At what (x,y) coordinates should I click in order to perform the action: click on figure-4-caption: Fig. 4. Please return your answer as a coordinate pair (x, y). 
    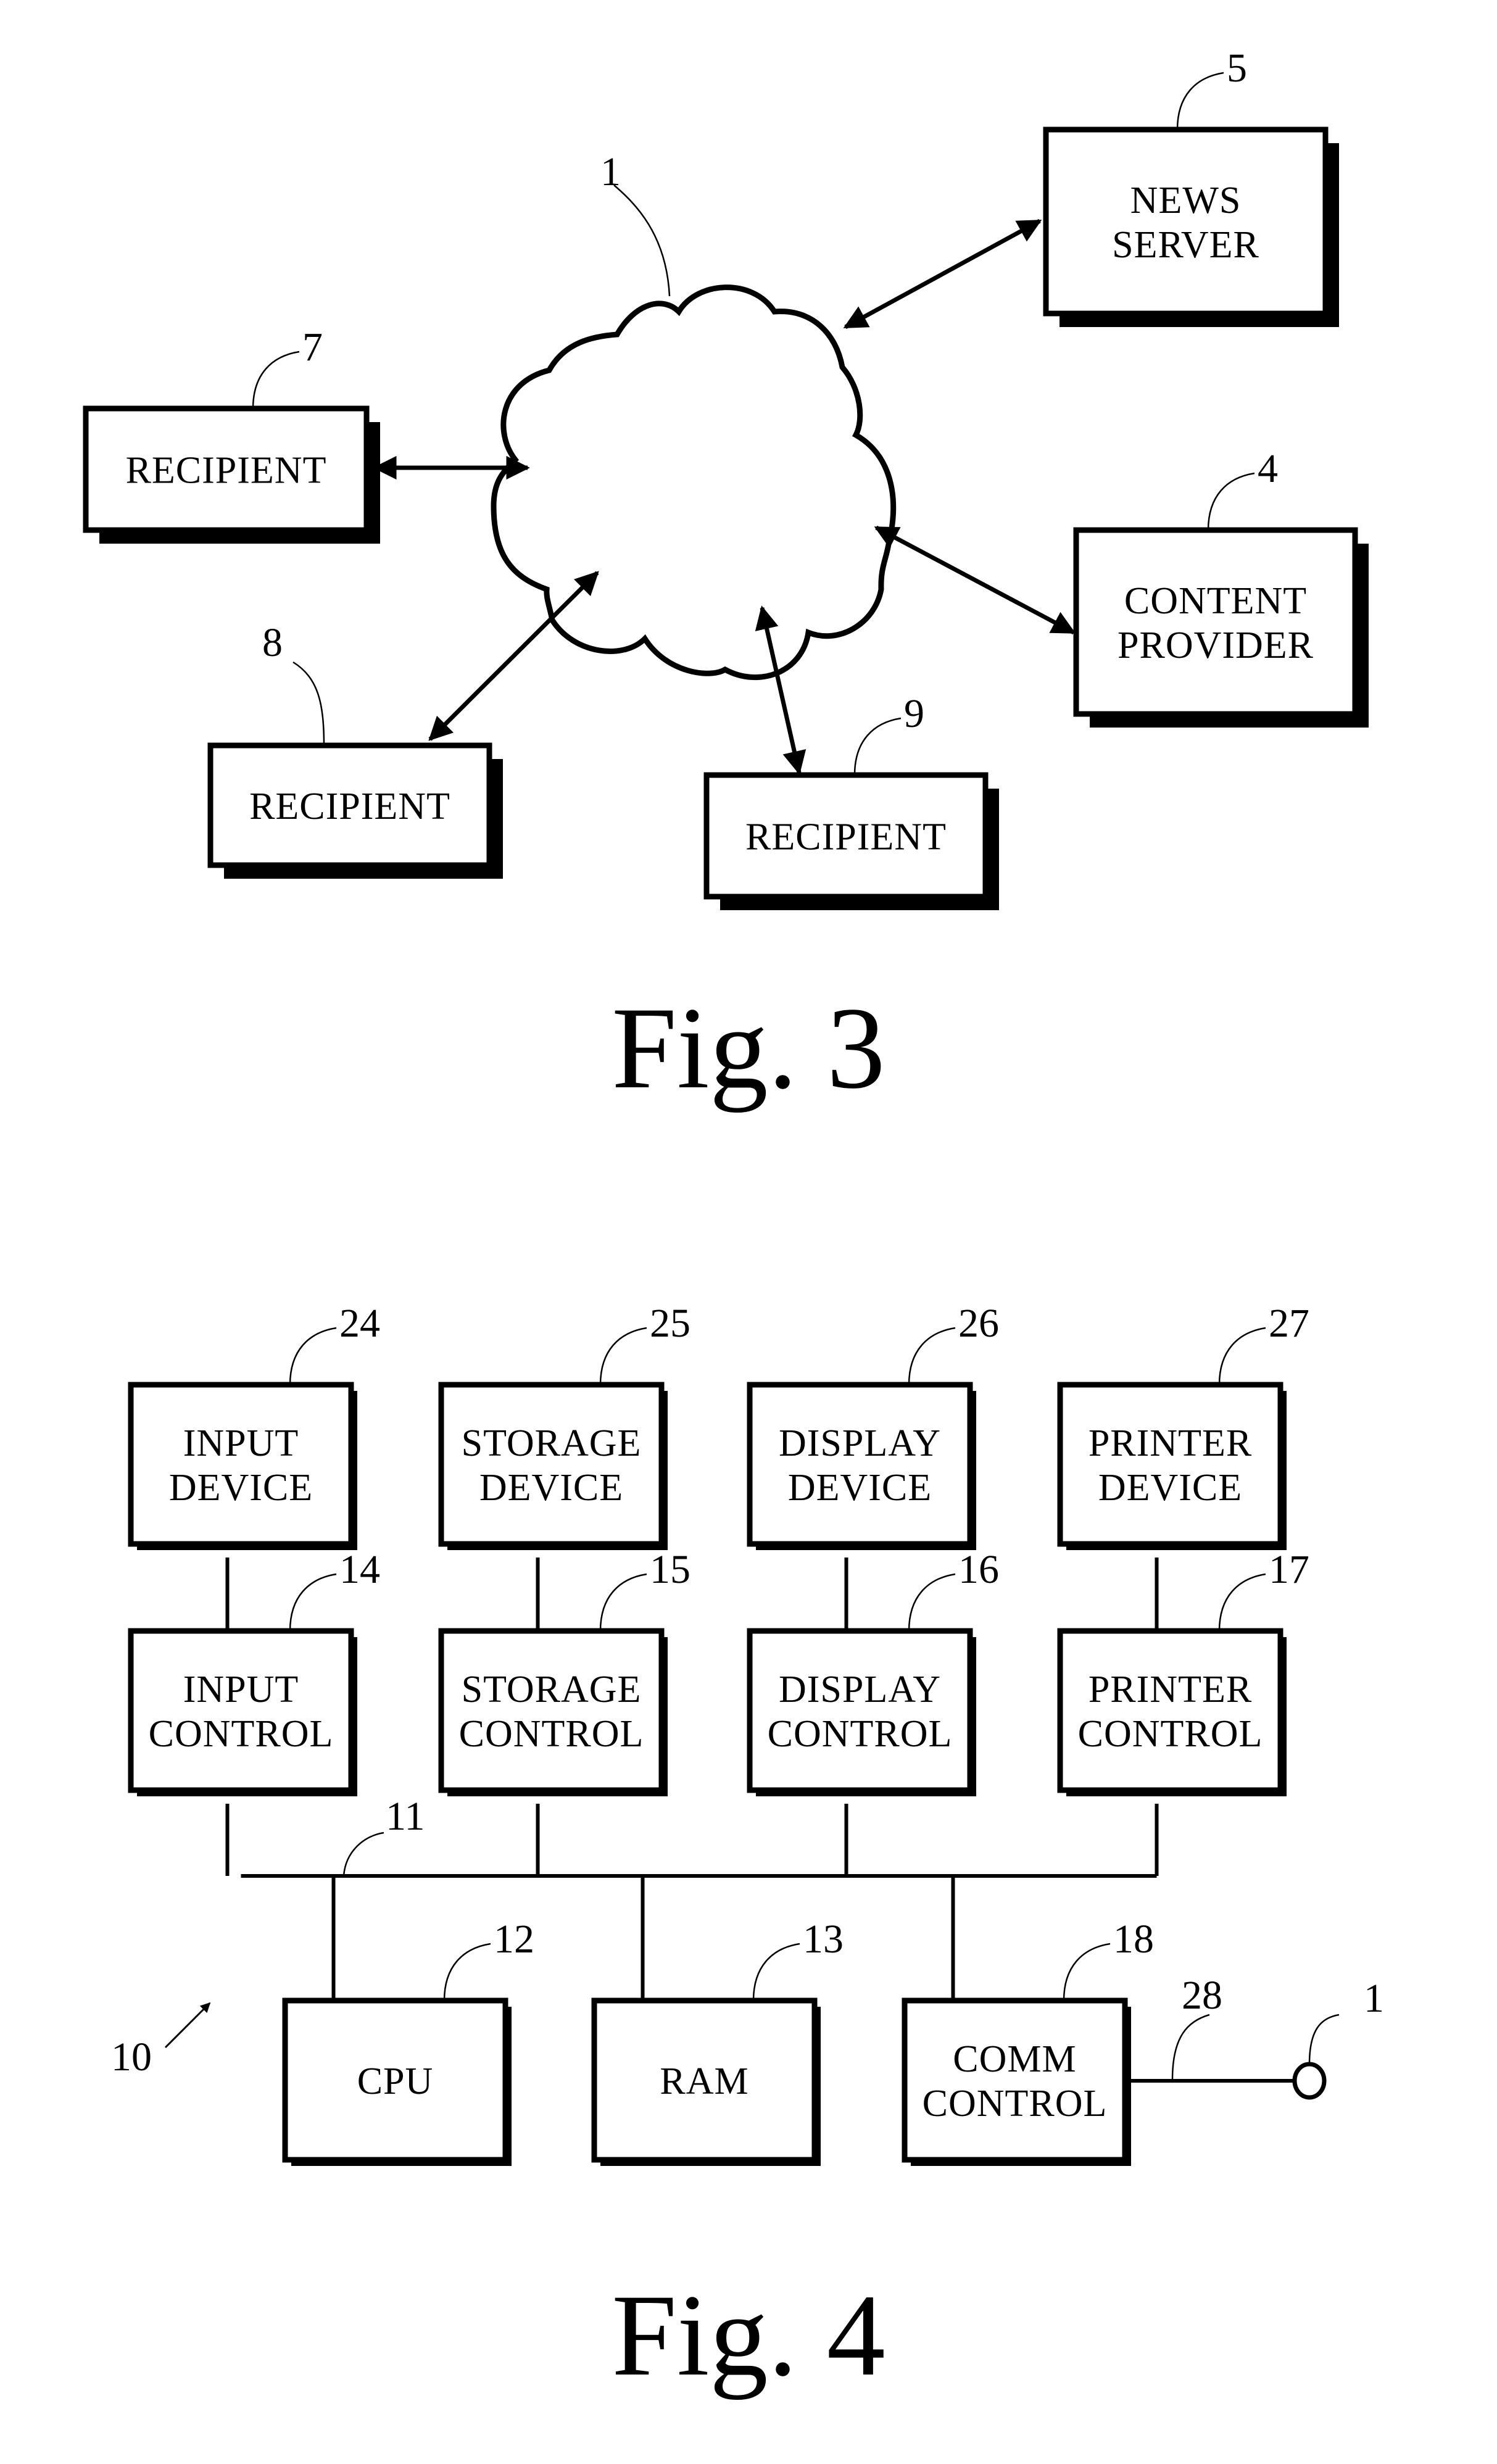
    Looking at the image, I should click on (748, 2335).